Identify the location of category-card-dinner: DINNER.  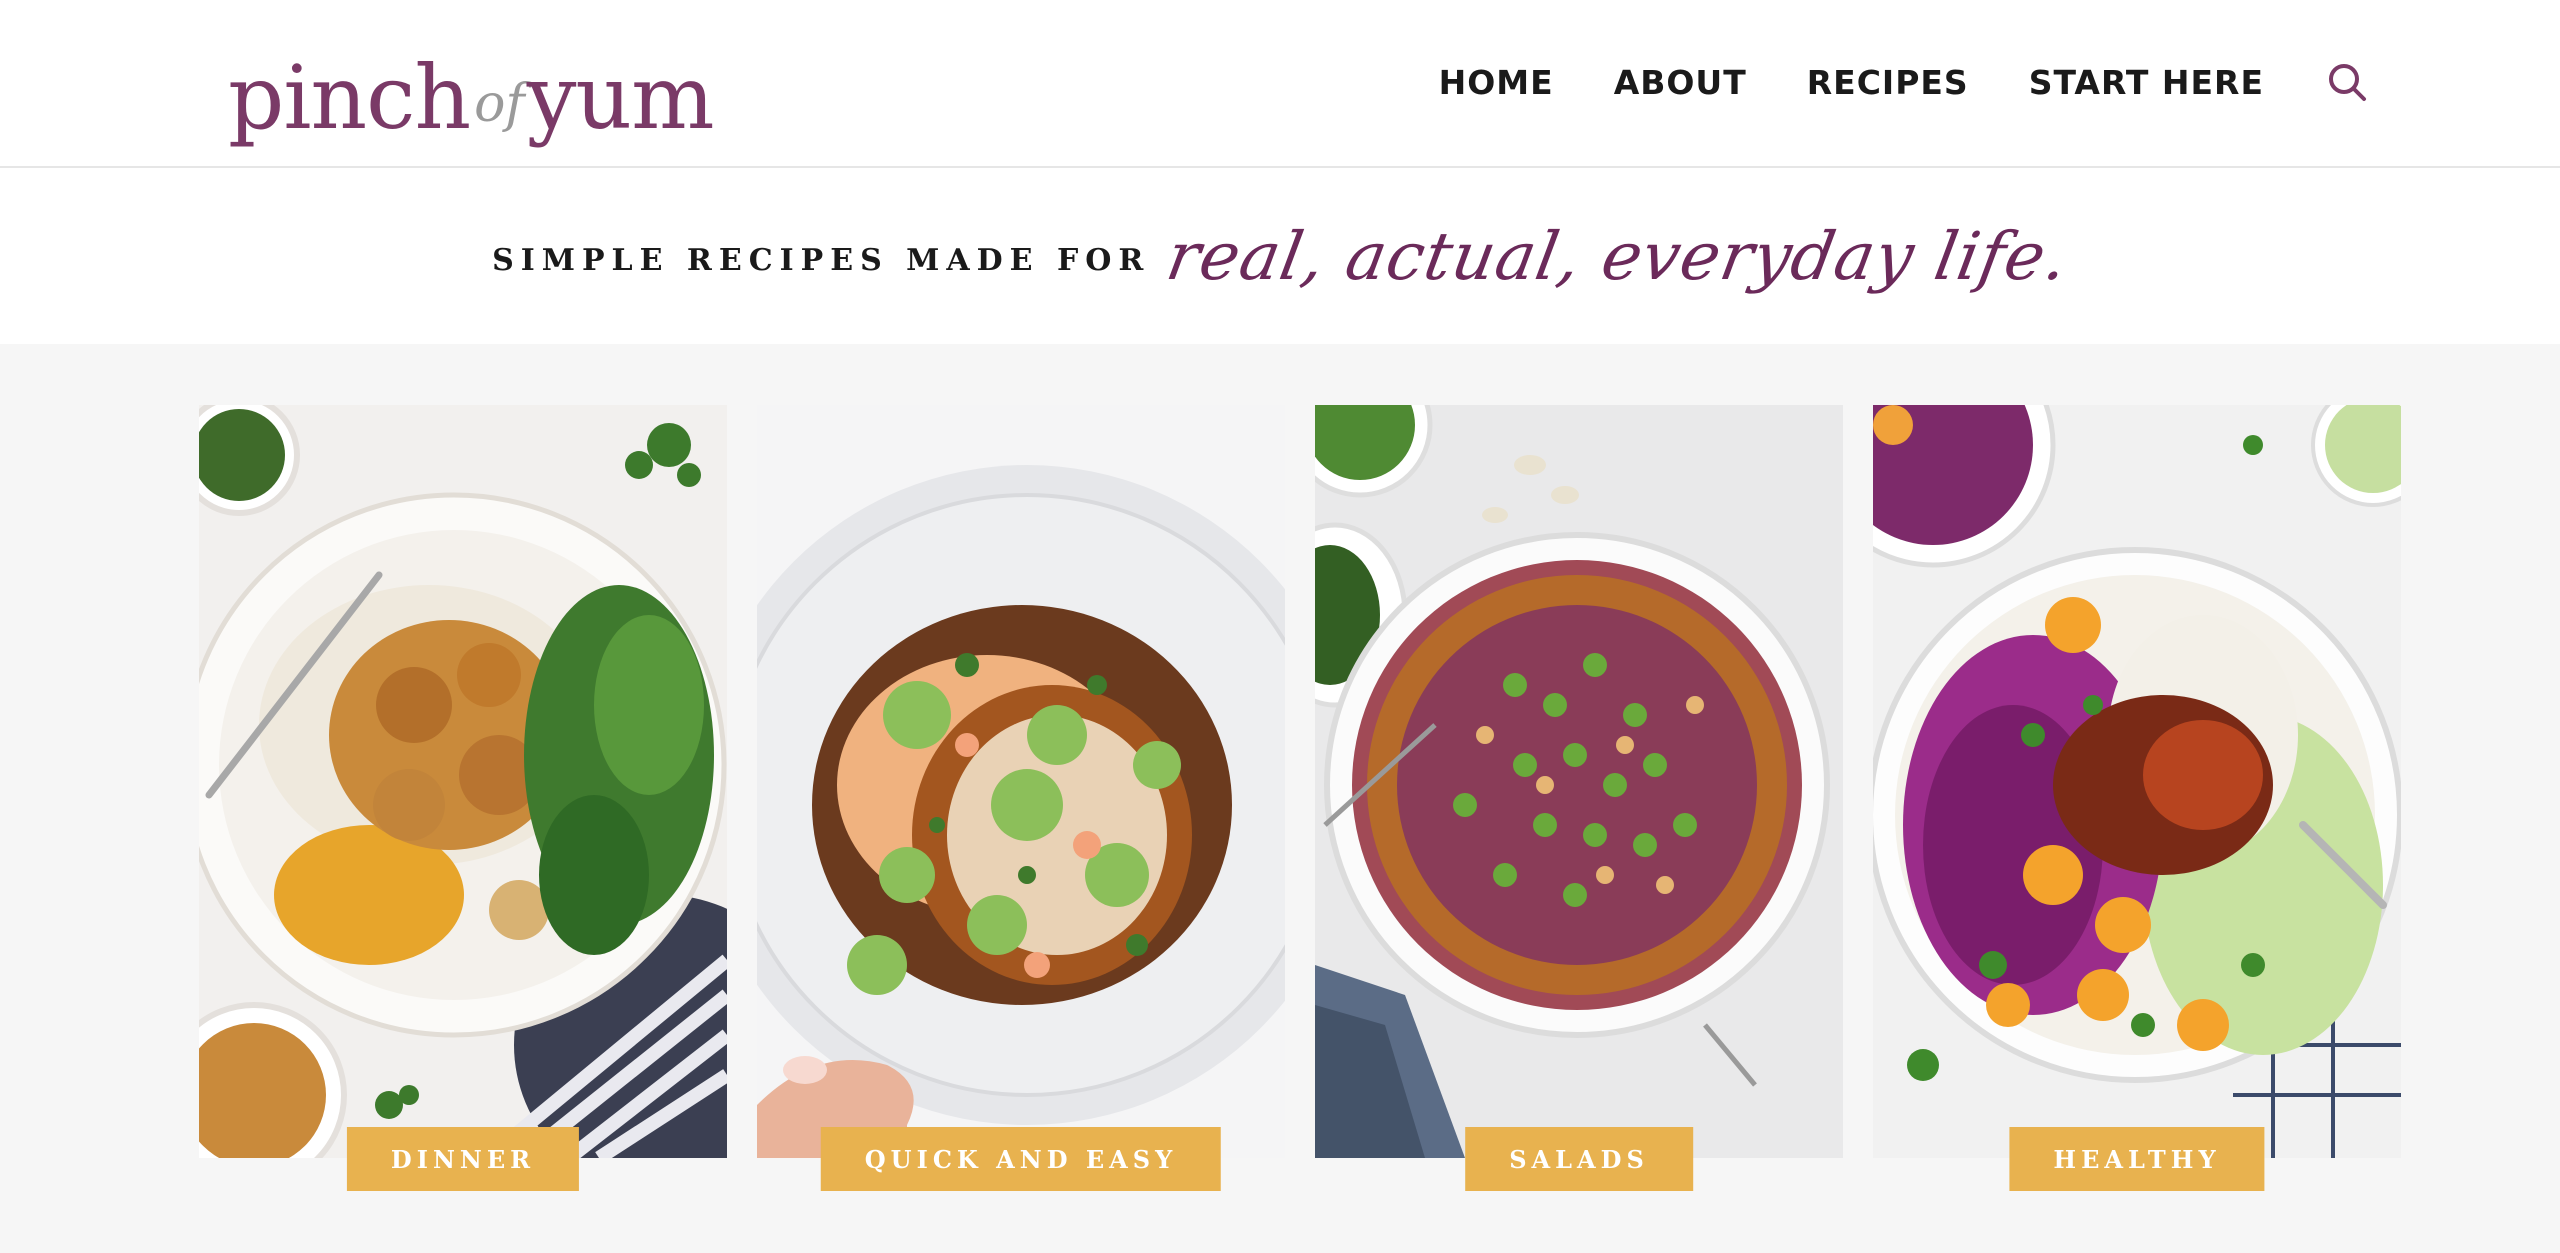
(463, 800).